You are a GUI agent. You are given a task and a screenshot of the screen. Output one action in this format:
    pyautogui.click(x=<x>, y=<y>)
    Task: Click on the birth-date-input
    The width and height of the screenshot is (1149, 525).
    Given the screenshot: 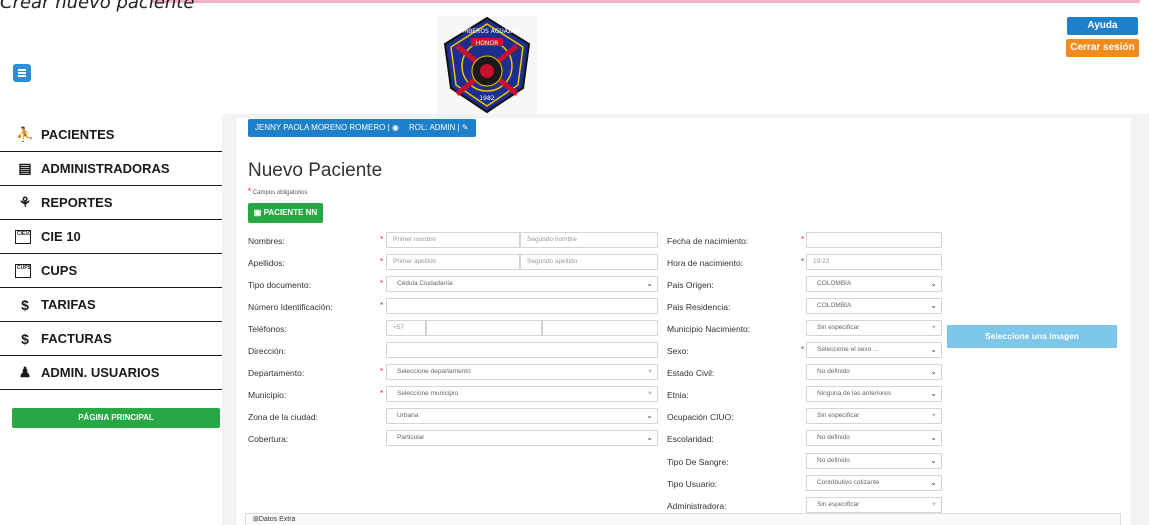 What is the action you would take?
    pyautogui.click(x=874, y=240)
    